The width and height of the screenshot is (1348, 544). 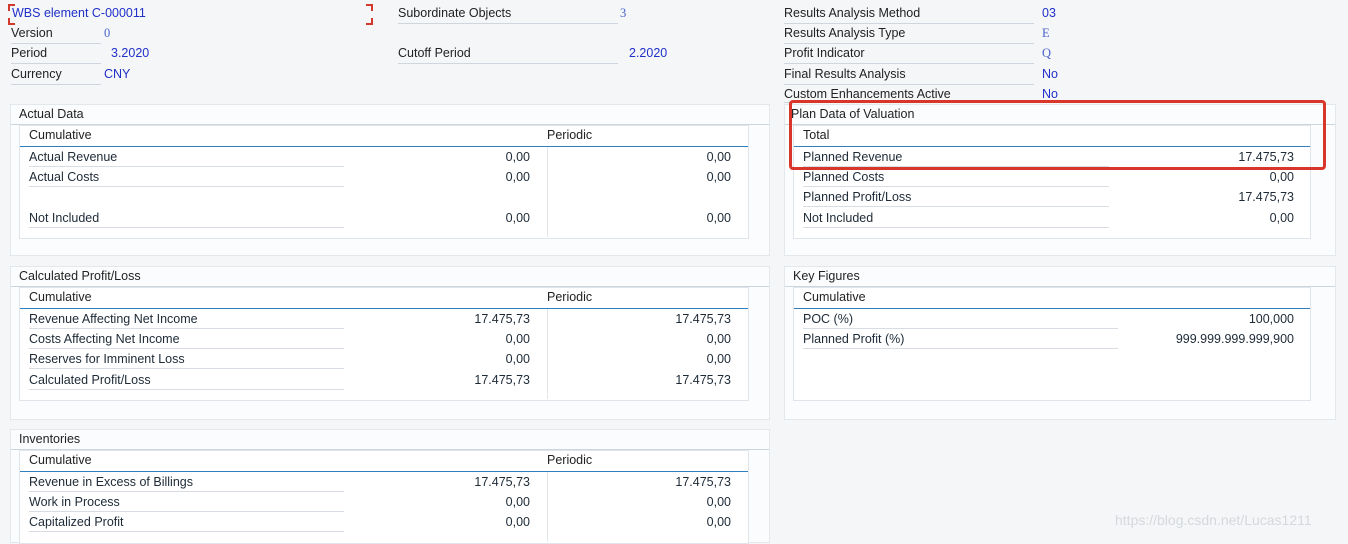 I want to click on row-label-poc: POC (%), so click(x=828, y=319).